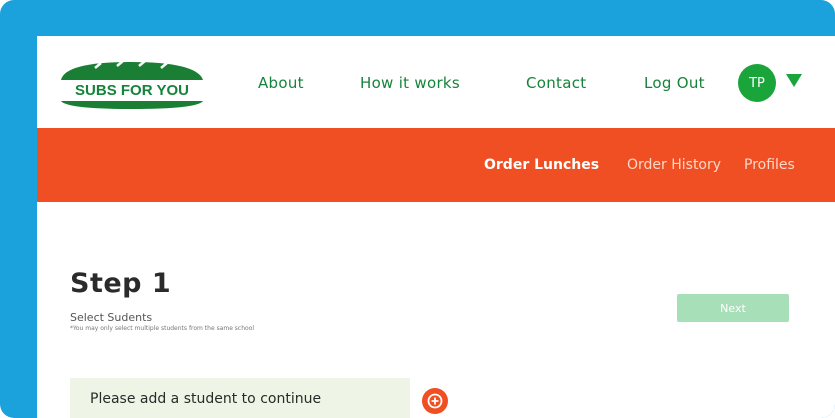 The width and height of the screenshot is (835, 418). I want to click on add-student-button, so click(435, 401).